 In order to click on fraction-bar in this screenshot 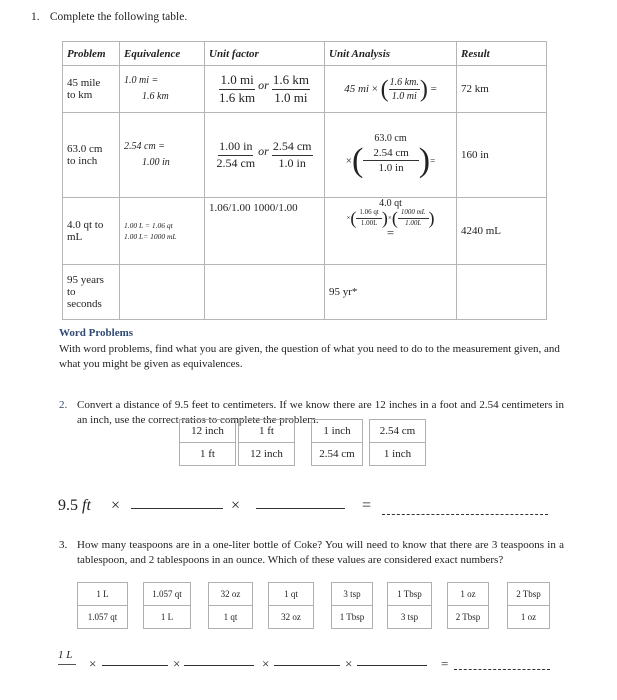, I will do `click(67, 664)`.